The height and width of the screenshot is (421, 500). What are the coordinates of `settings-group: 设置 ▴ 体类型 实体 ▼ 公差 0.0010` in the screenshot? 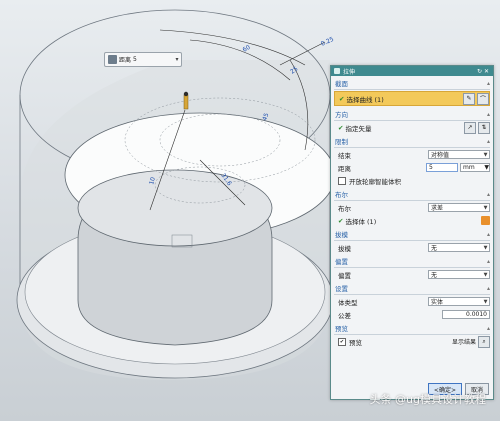 It's located at (412, 301).